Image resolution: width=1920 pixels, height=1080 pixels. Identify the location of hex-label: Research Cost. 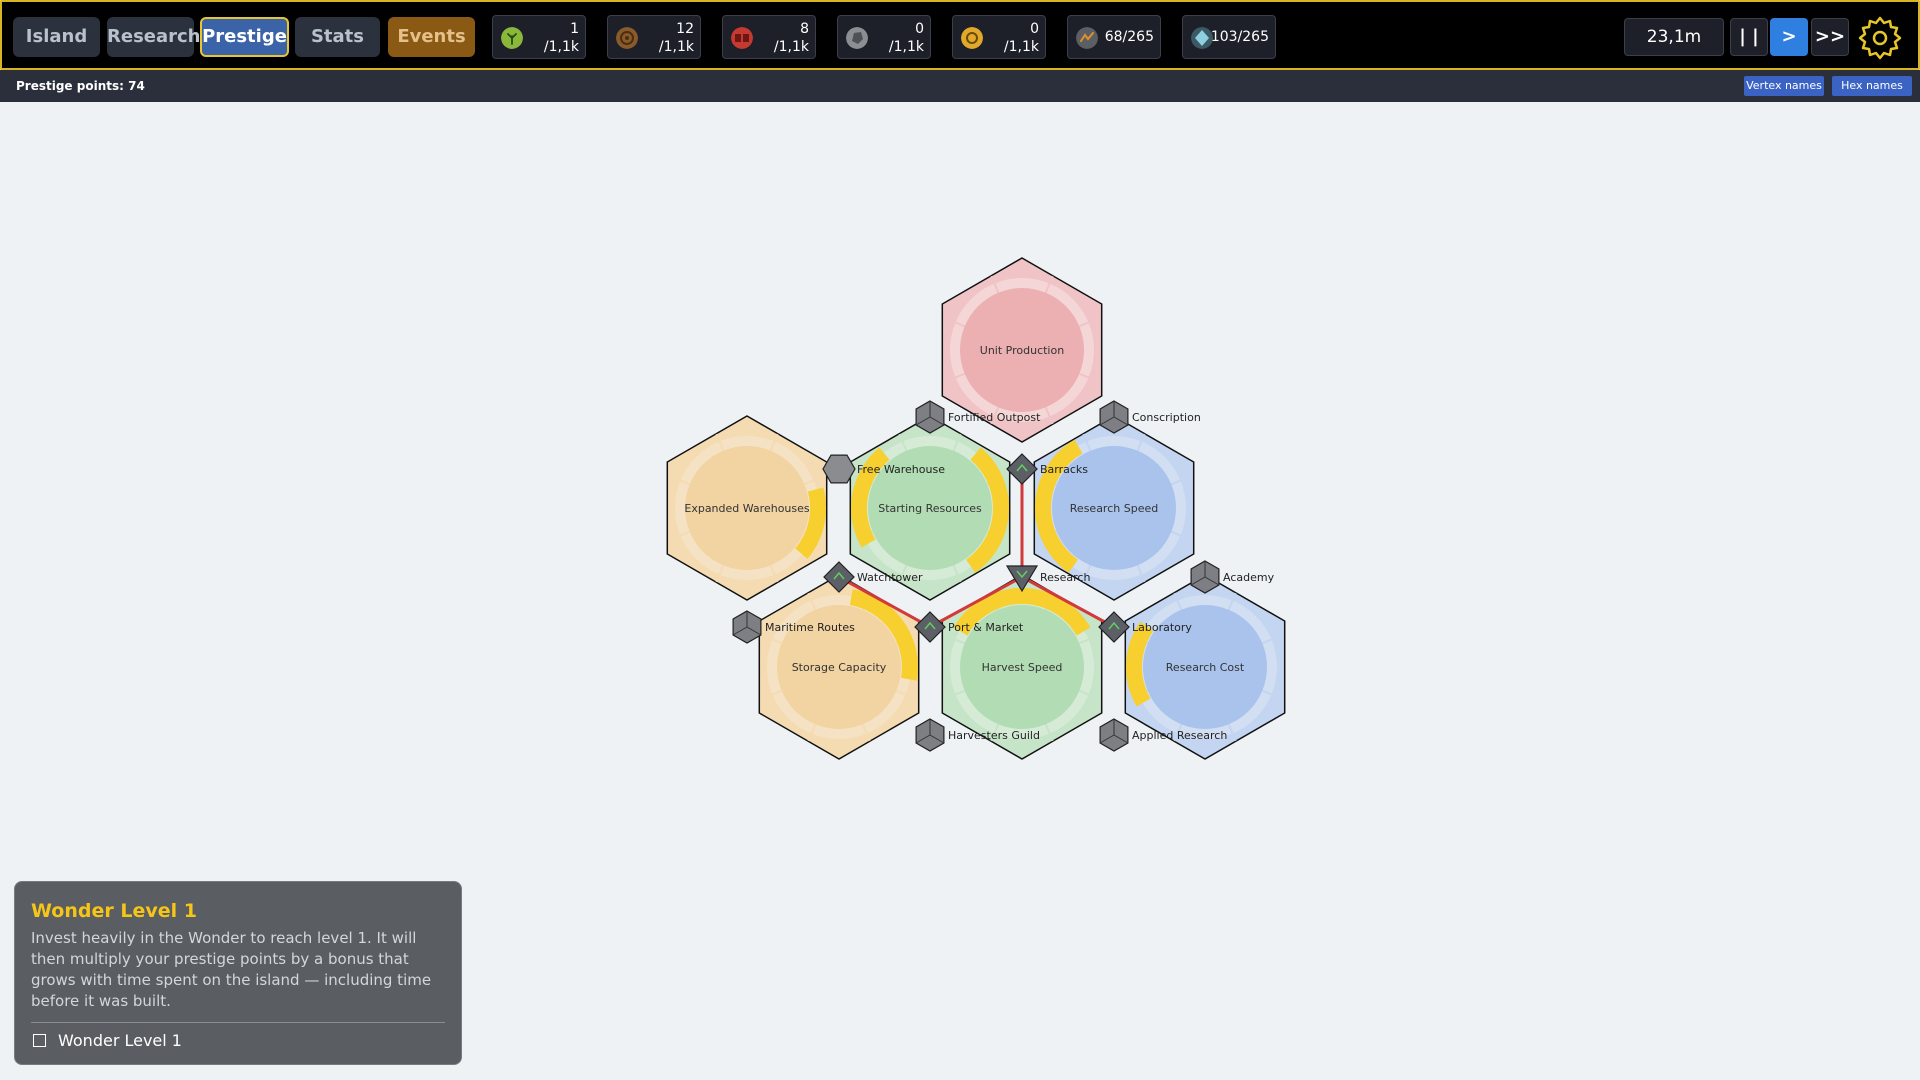
(1205, 667).